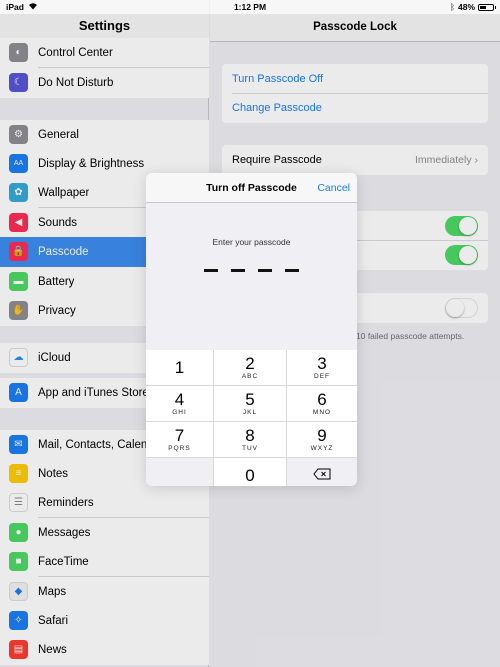 Image resolution: width=500 pixels, height=667 pixels. What do you see at coordinates (487, 7) in the screenshot?
I see `battery-icon` at bounding box center [487, 7].